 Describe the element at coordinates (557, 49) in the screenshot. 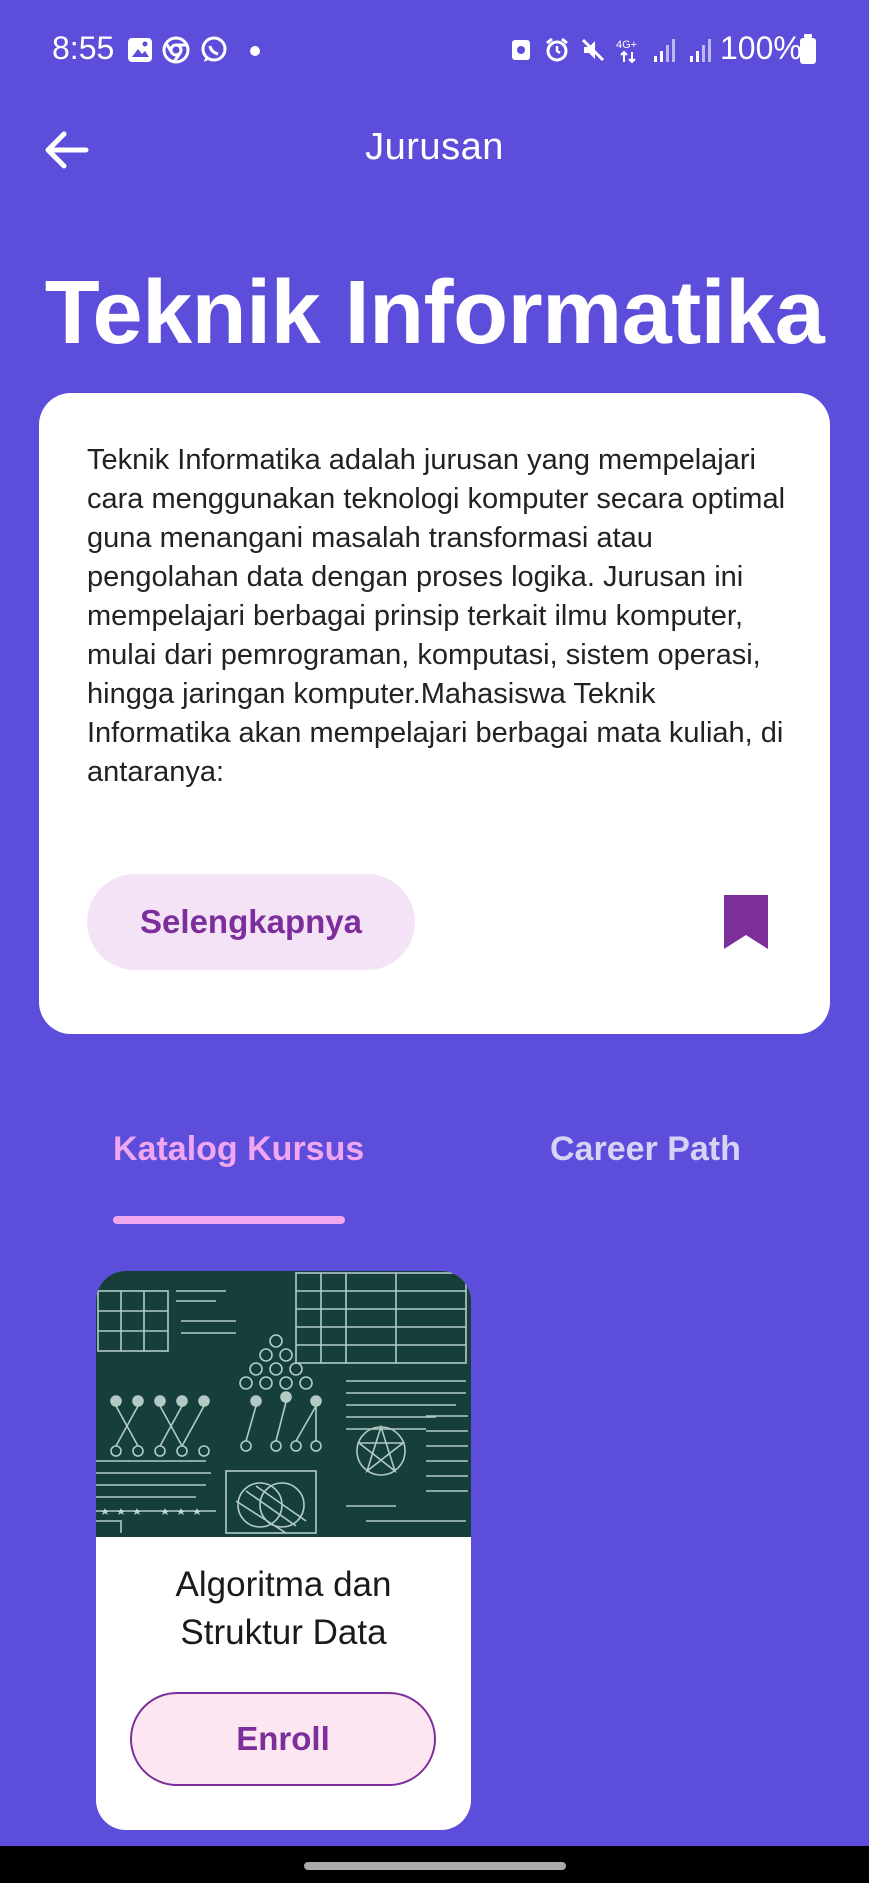

I see `alarm-icon` at that location.